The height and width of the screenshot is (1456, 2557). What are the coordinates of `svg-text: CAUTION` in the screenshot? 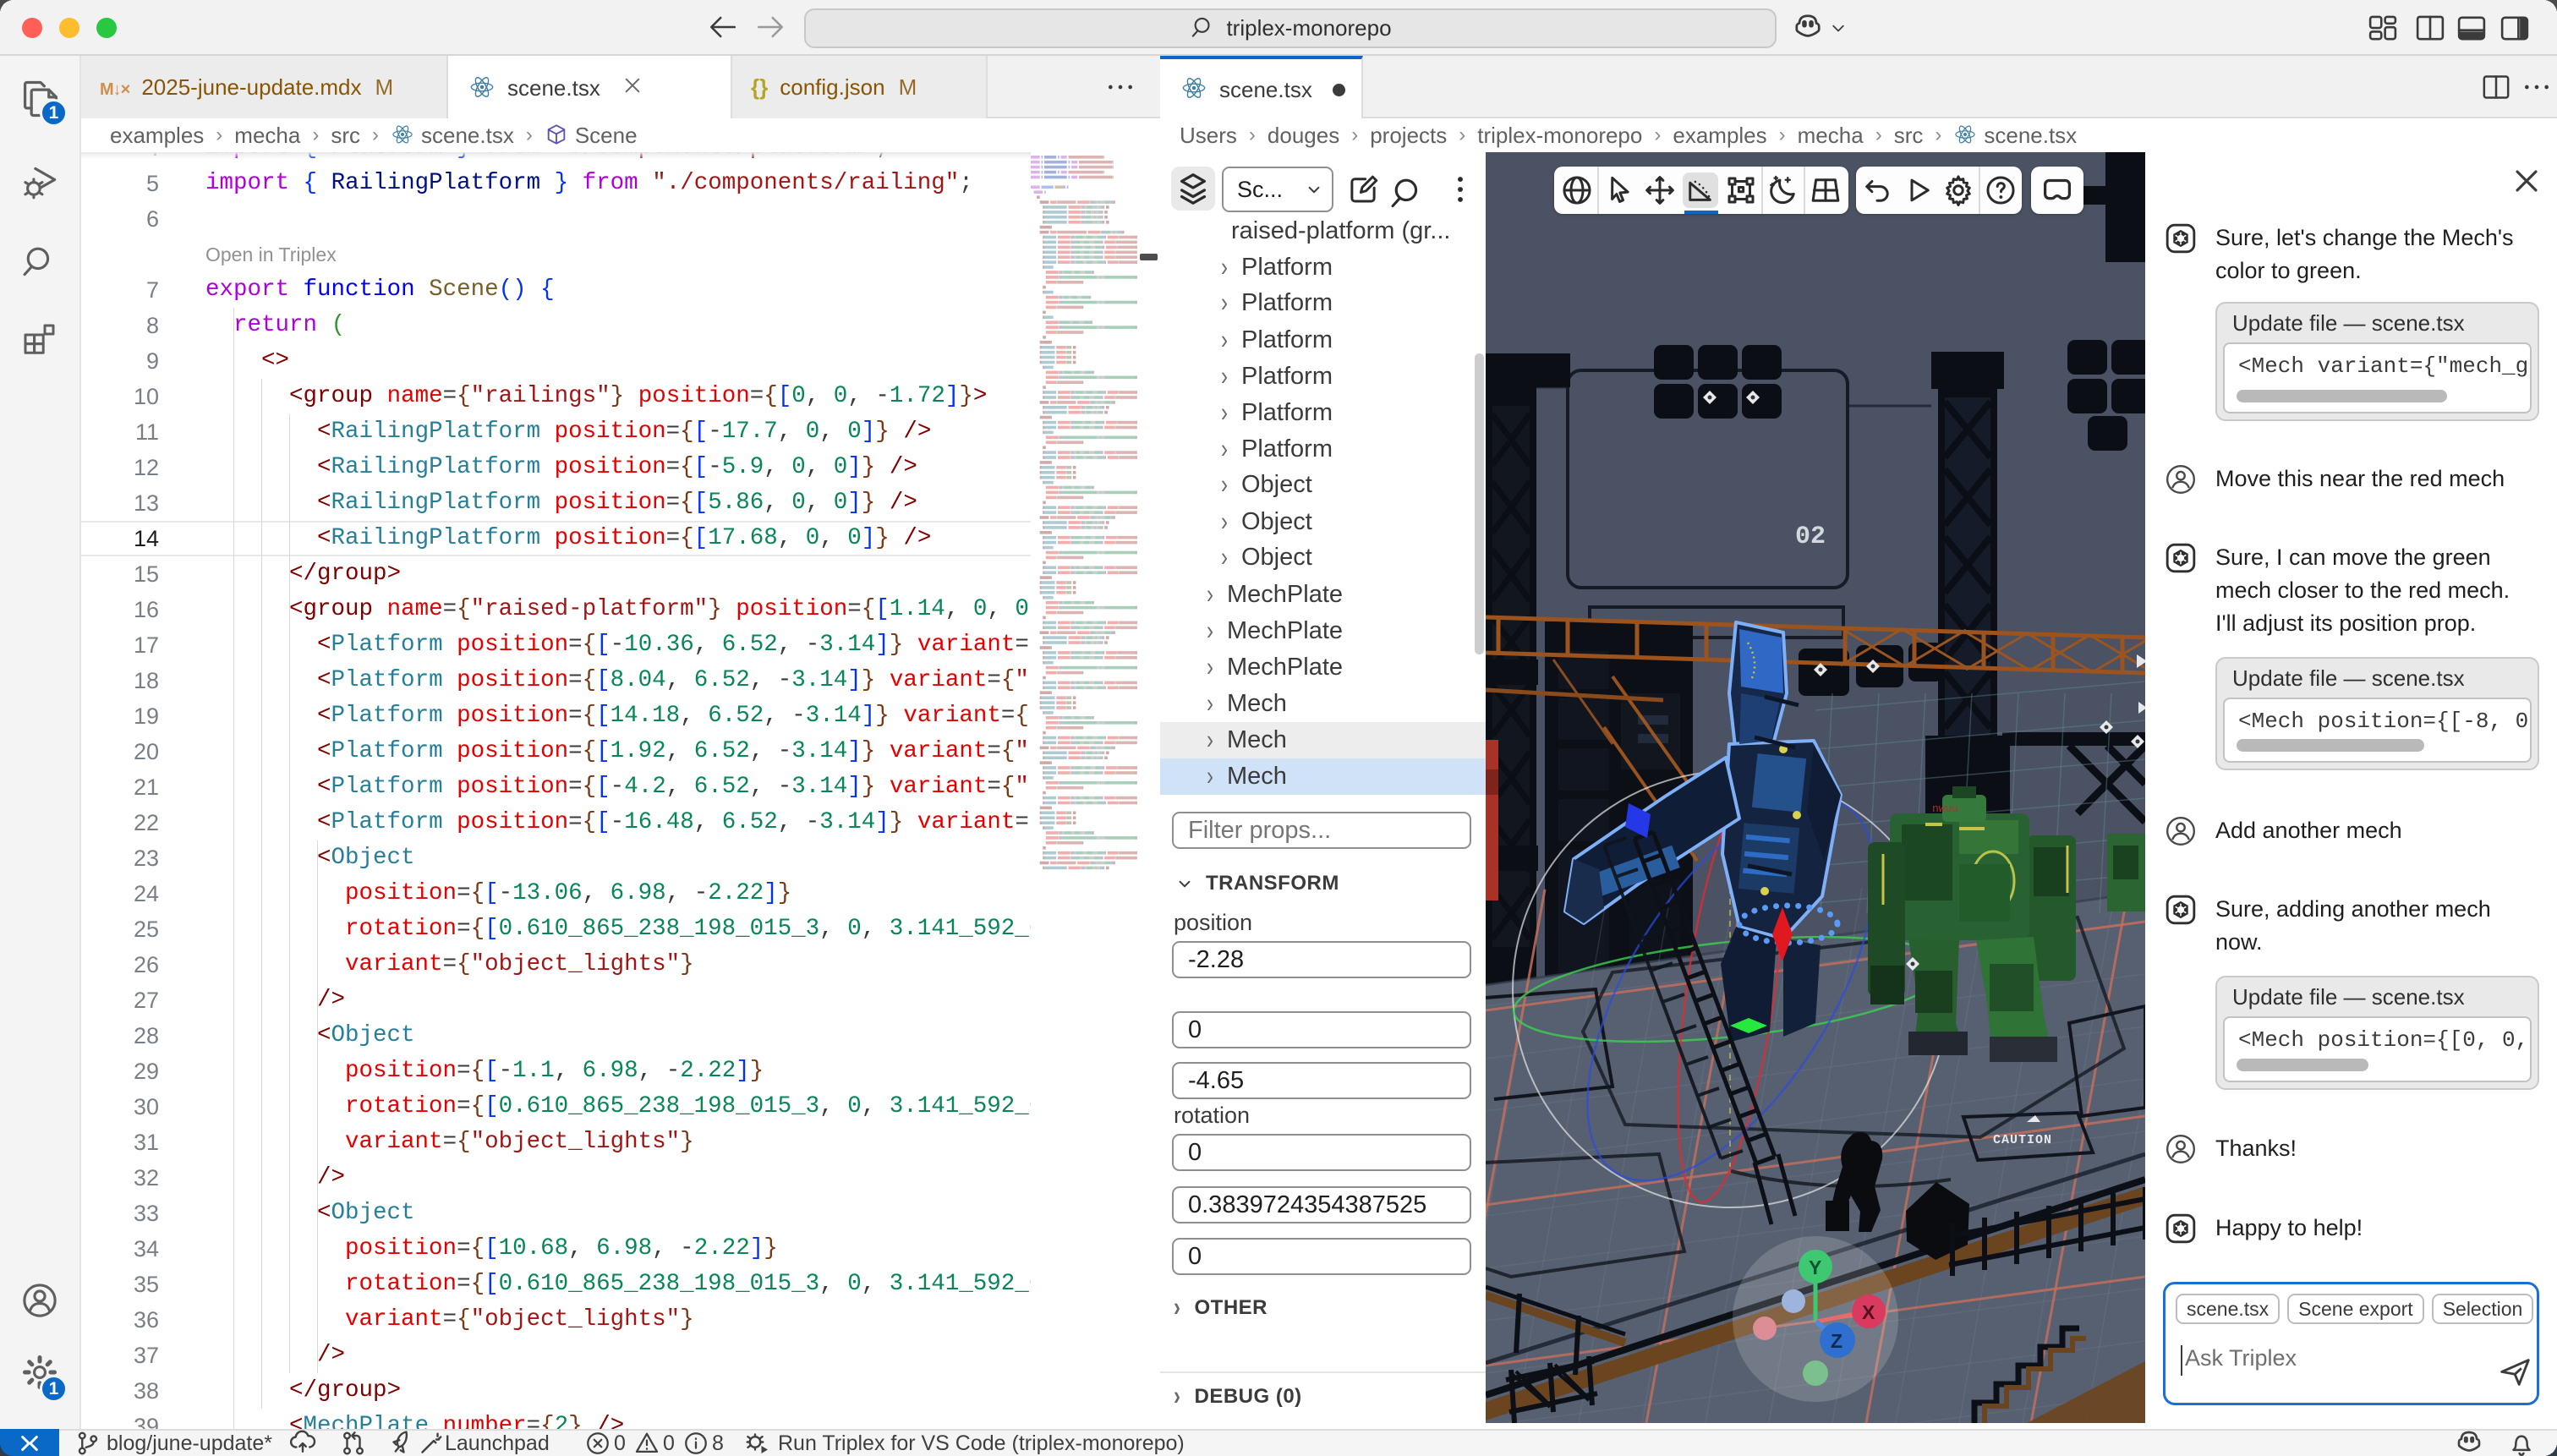 It's located at (2022, 1140).